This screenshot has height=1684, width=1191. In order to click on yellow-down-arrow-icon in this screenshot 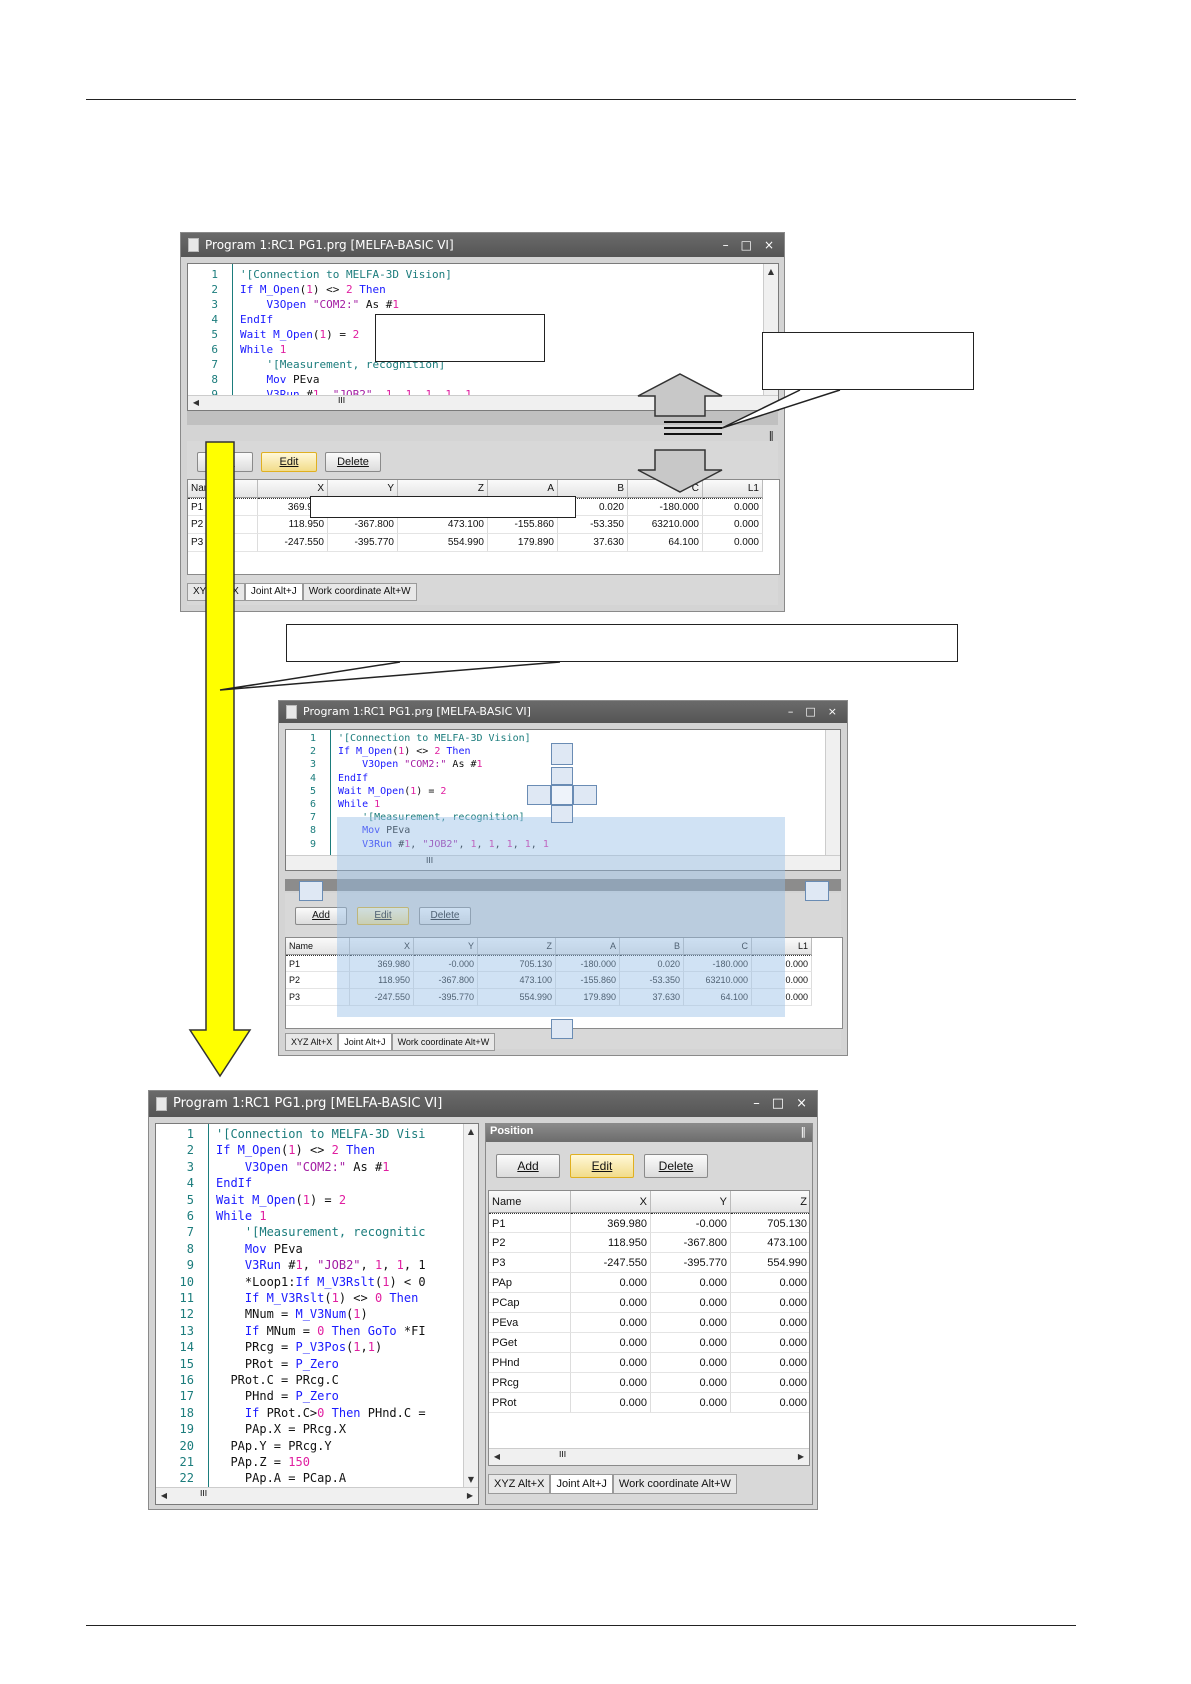, I will do `click(220, 759)`.